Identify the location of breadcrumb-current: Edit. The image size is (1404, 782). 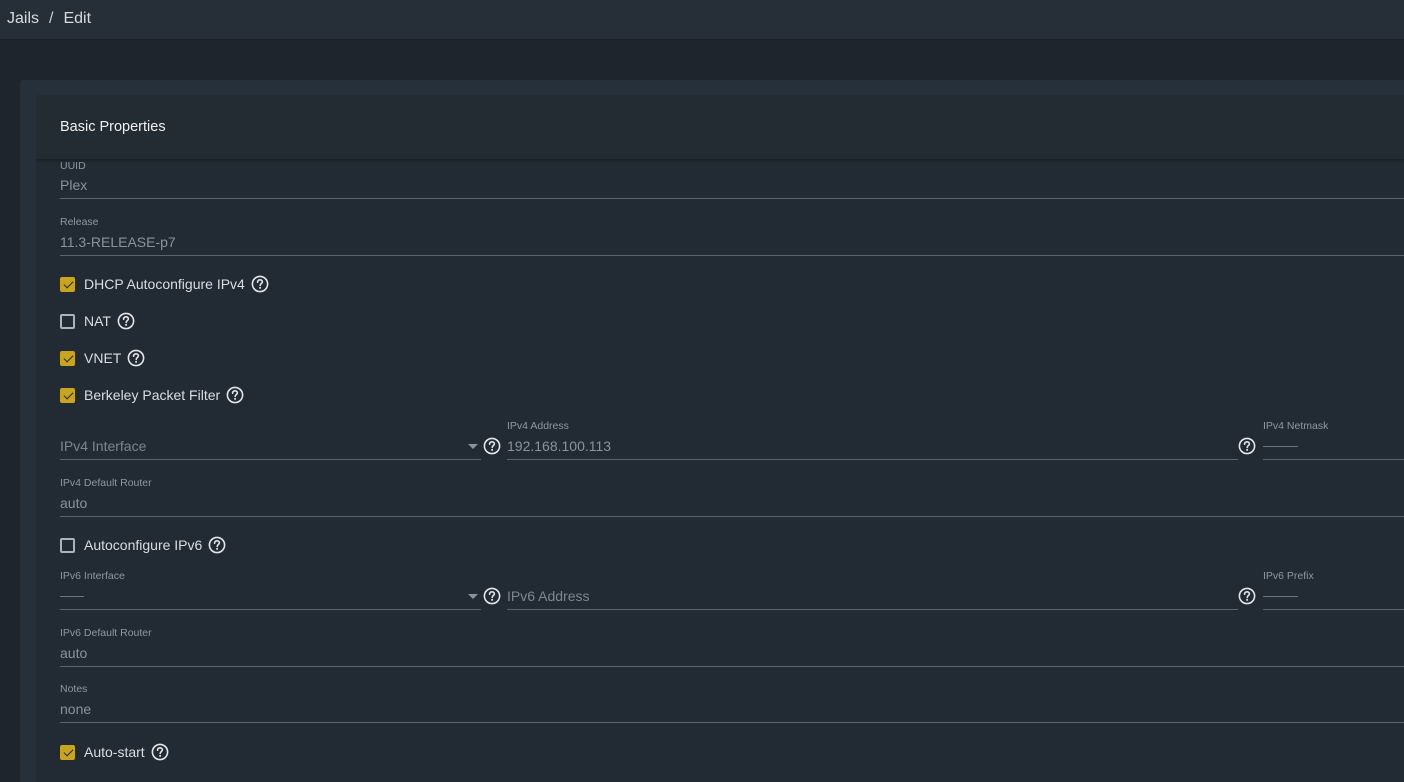
(77, 18).